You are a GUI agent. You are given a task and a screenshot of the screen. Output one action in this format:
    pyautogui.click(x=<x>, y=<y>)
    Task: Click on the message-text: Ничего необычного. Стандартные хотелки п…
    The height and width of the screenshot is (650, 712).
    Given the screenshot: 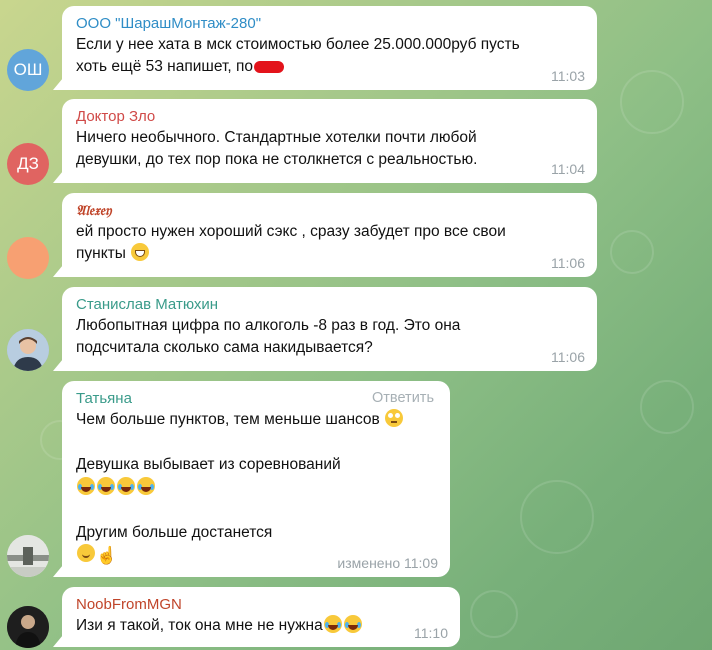 What is the action you would take?
    pyautogui.click(x=277, y=148)
    